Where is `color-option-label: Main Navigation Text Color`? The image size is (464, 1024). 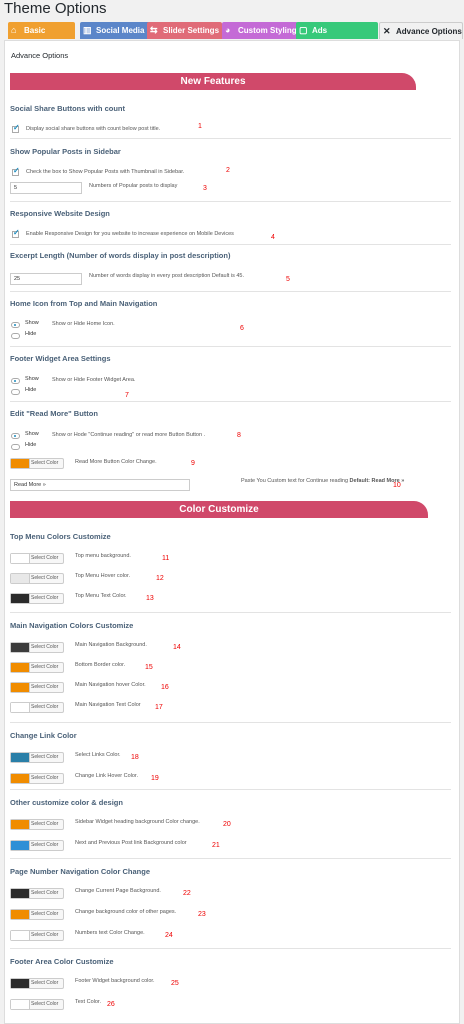 color-option-label: Main Navigation Text Color is located at coordinates (108, 705).